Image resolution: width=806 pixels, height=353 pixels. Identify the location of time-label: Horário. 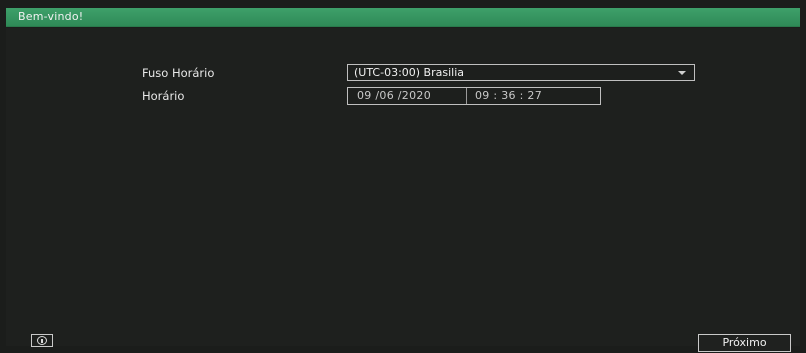
(163, 96).